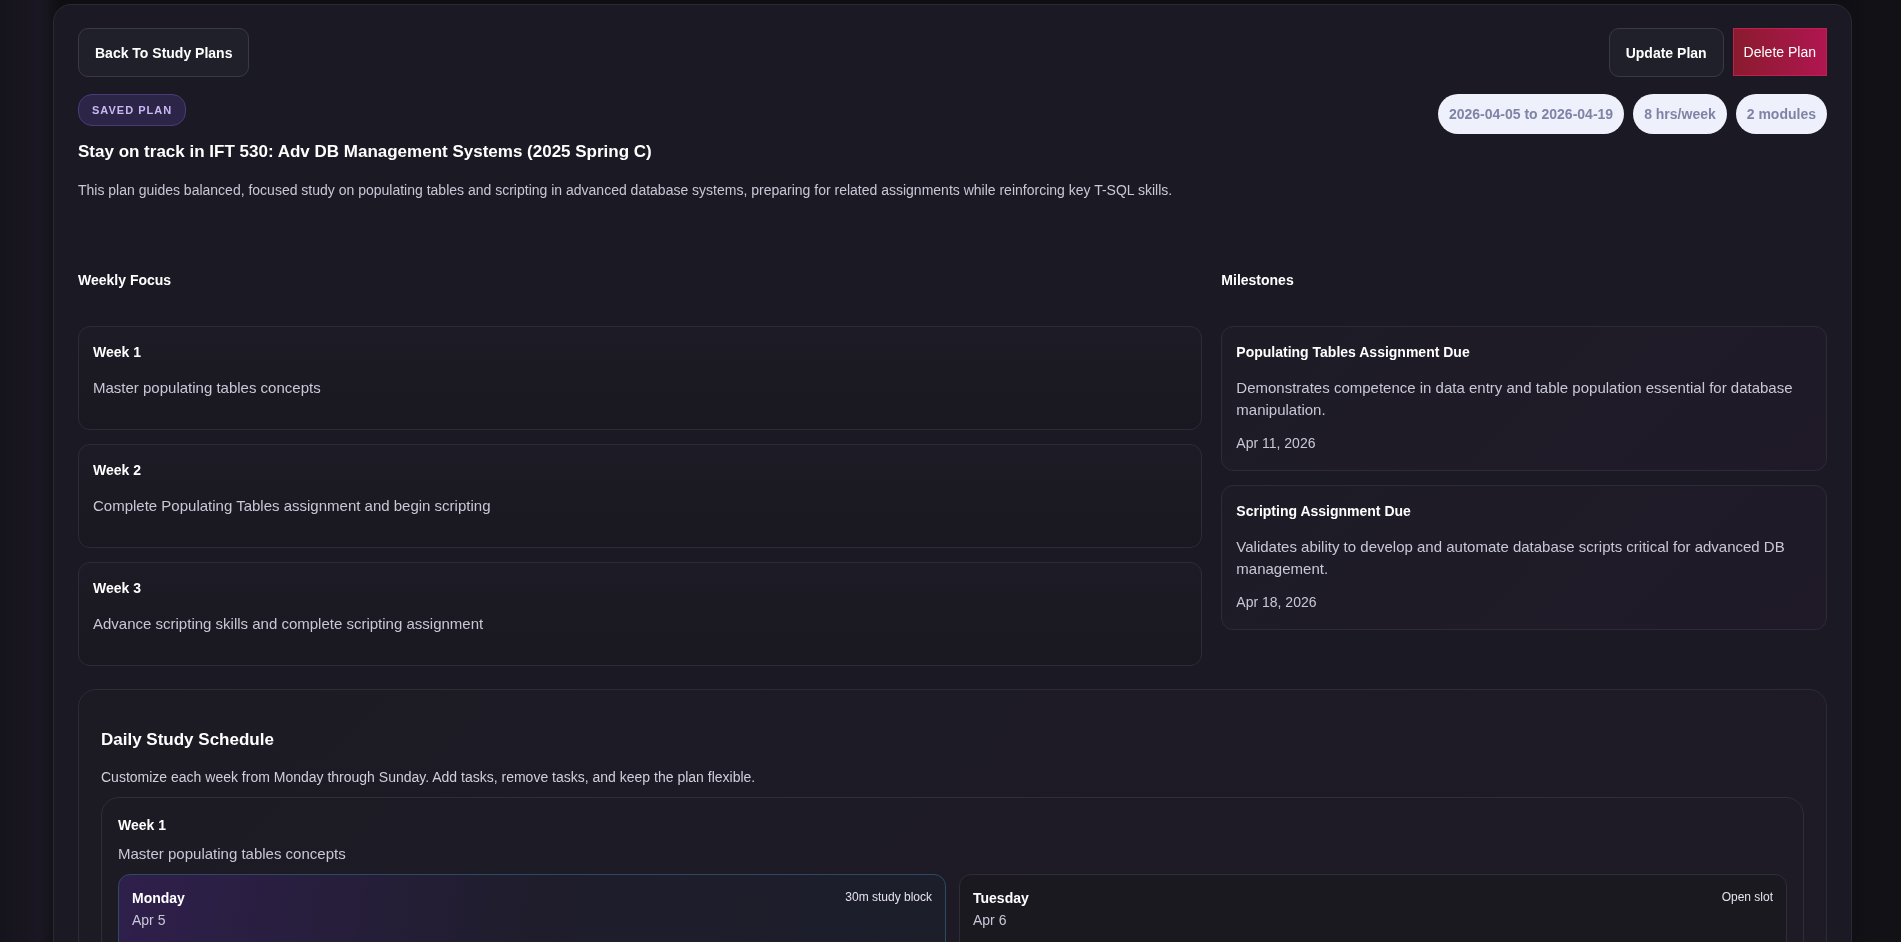 This screenshot has height=942, width=1901. Describe the element at coordinates (1277, 602) in the screenshot. I see `milestone-date: Apr 18, 2026` at that location.